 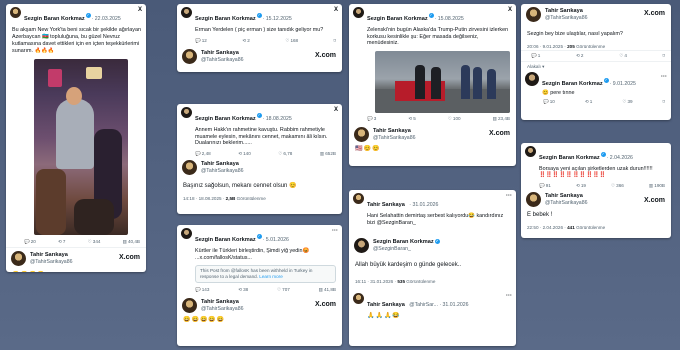 I want to click on like-count: ♡ 168, so click(x=291, y=41).